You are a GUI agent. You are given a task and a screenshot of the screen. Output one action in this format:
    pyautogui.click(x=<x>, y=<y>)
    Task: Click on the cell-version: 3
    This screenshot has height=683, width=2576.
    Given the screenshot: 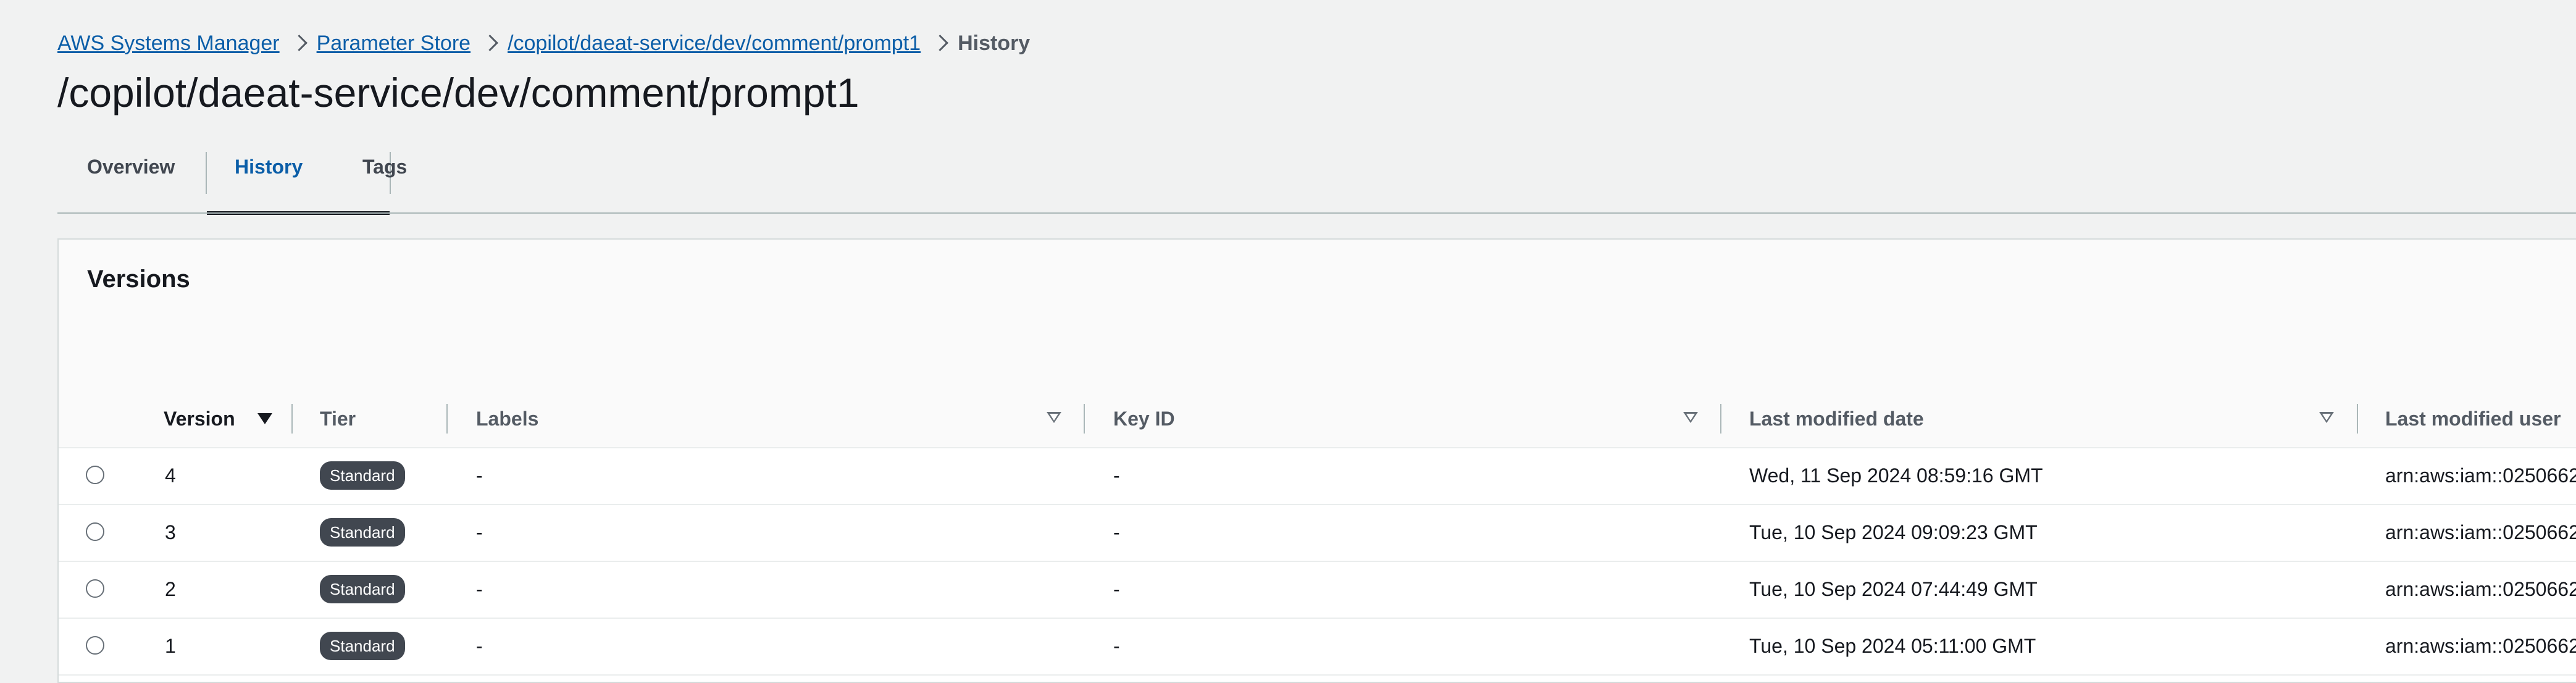 What is the action you would take?
    pyautogui.click(x=171, y=532)
    